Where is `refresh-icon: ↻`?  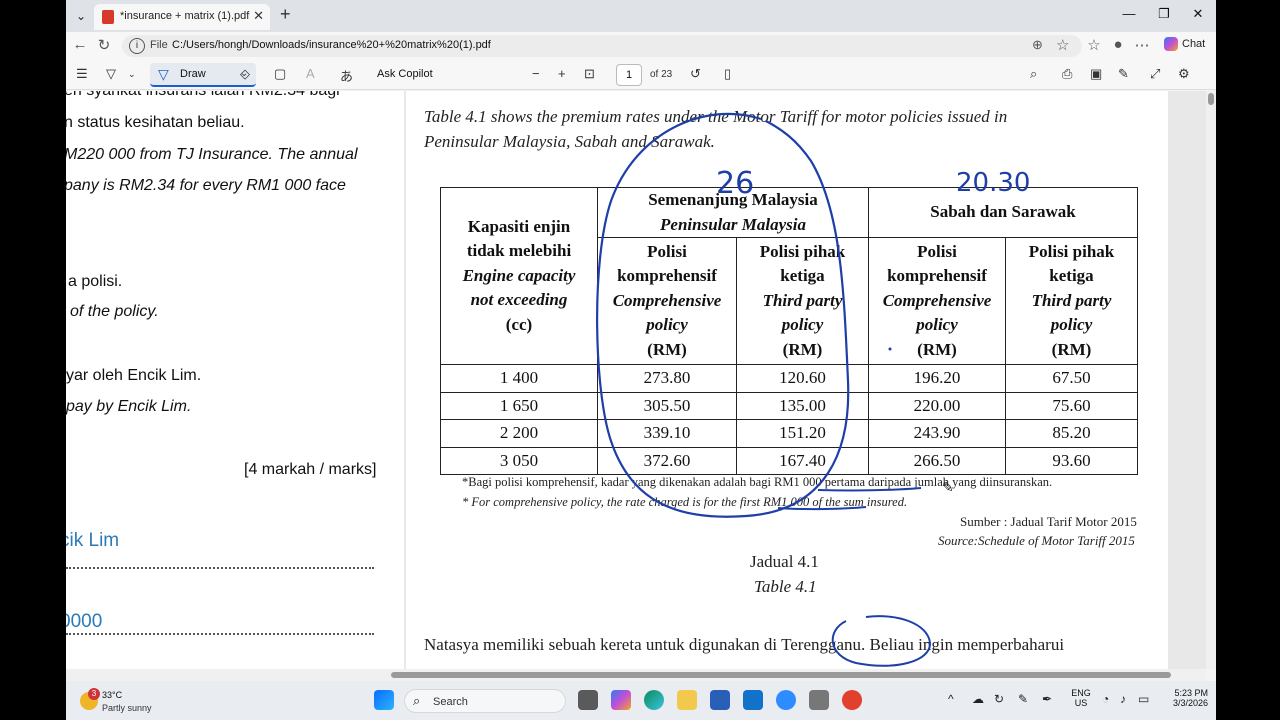 refresh-icon: ↻ is located at coordinates (104, 45).